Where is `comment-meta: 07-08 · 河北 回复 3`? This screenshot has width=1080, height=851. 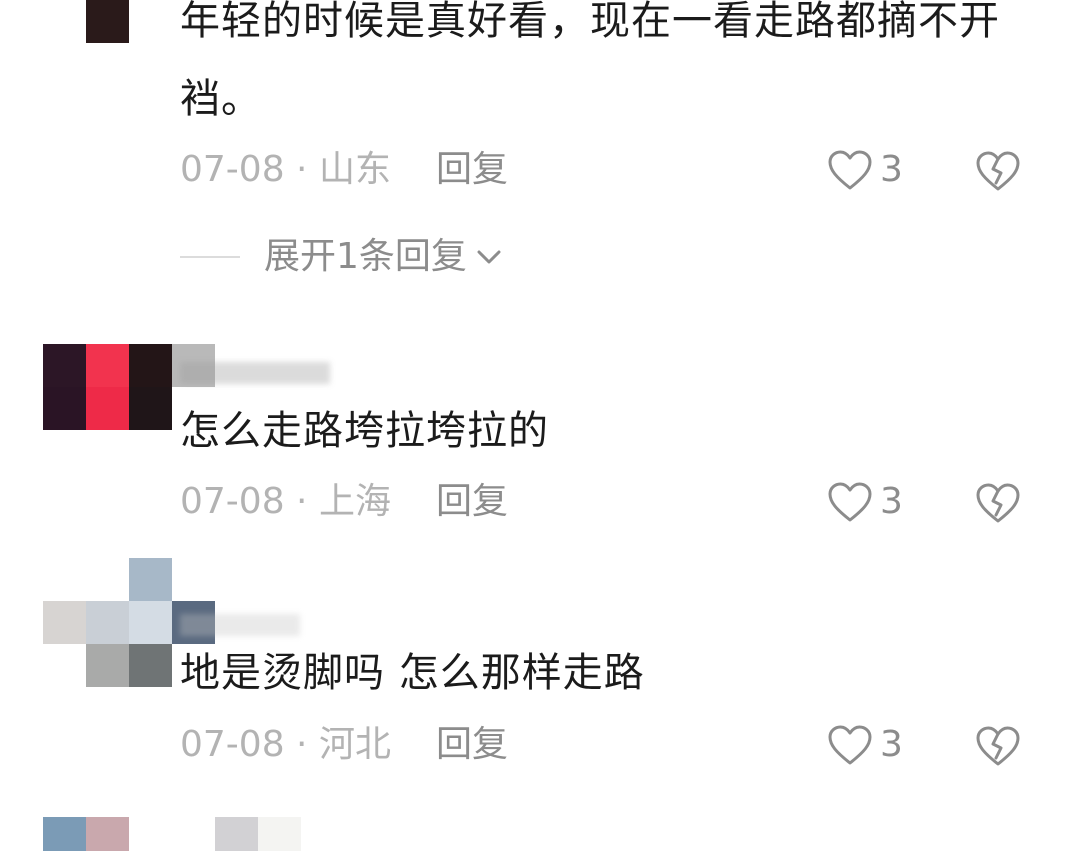 comment-meta: 07-08 · 河北 回复 3 is located at coordinates (620, 745).